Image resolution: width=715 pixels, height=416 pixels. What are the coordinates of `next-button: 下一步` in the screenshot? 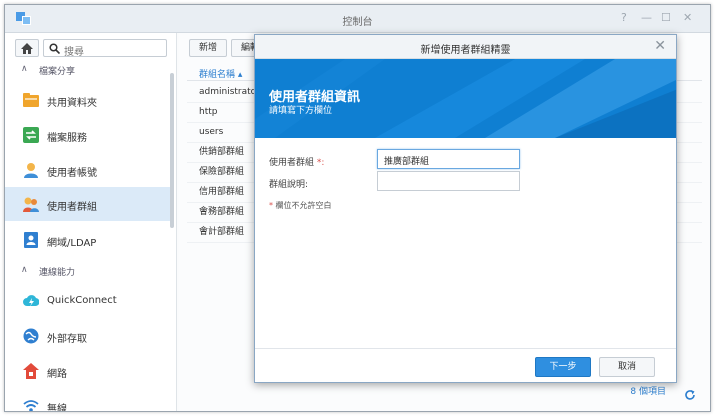 It's located at (563, 367).